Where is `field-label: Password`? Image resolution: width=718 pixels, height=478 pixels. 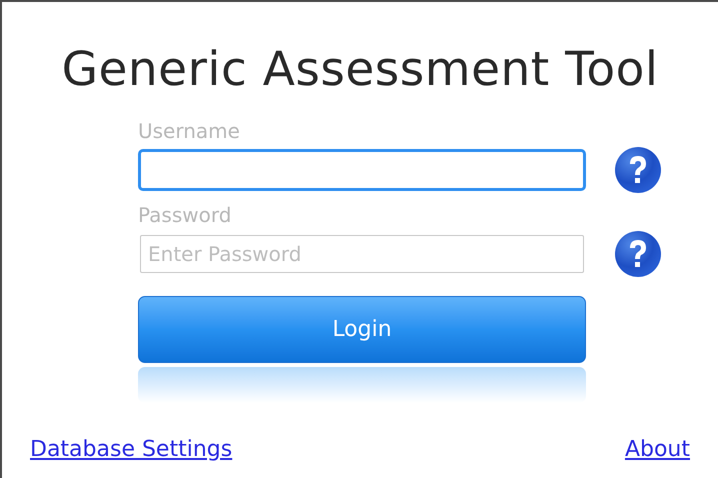
field-label: Password is located at coordinates (185, 215).